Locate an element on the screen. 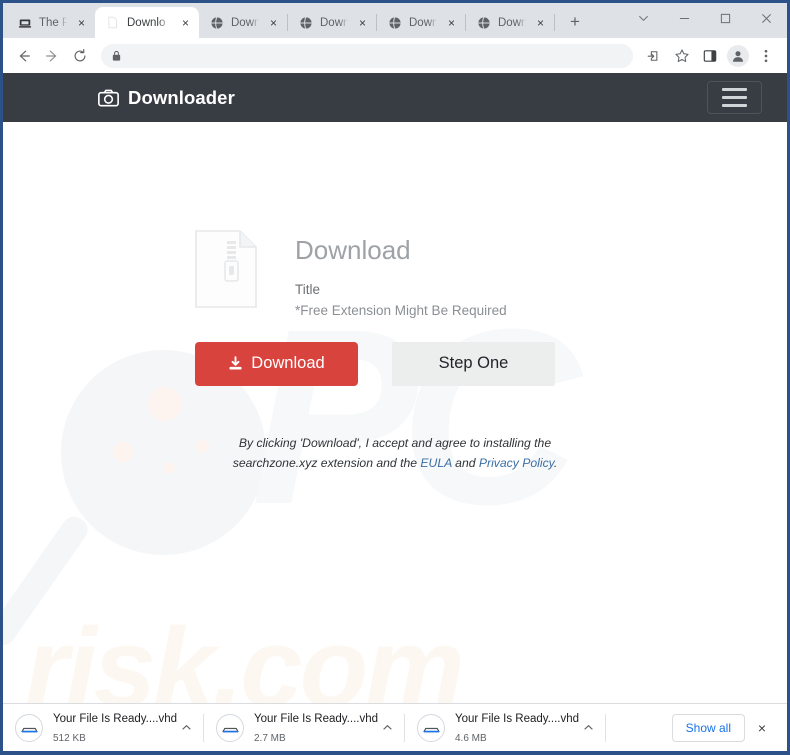  download-button-label: Download is located at coordinates (288, 363).